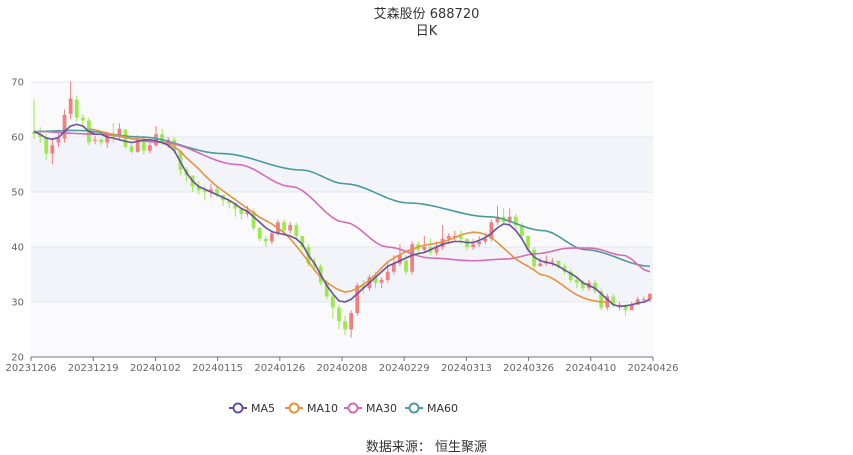 The width and height of the screenshot is (853, 455). I want to click on legend-label: MA5, so click(263, 408).